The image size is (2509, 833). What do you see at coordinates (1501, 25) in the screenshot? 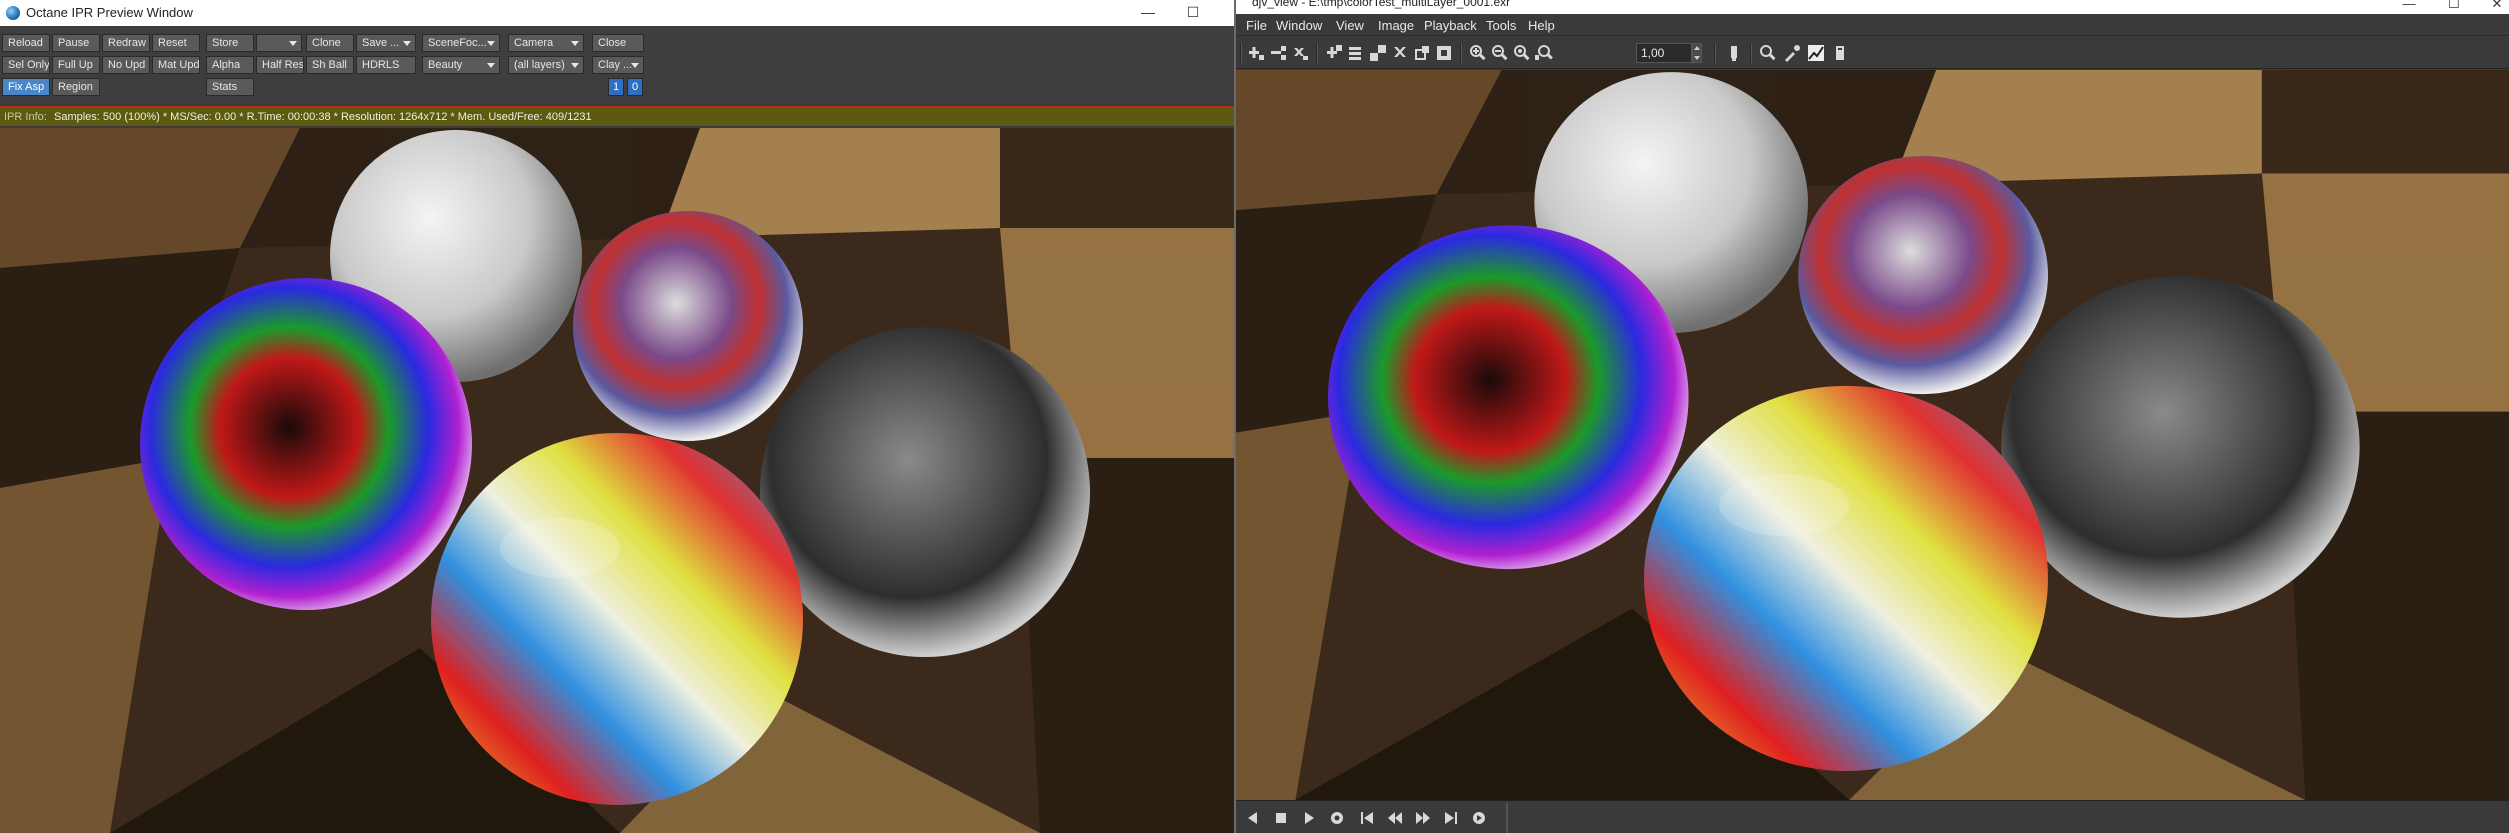
I see `menu-tools: Tools` at bounding box center [1501, 25].